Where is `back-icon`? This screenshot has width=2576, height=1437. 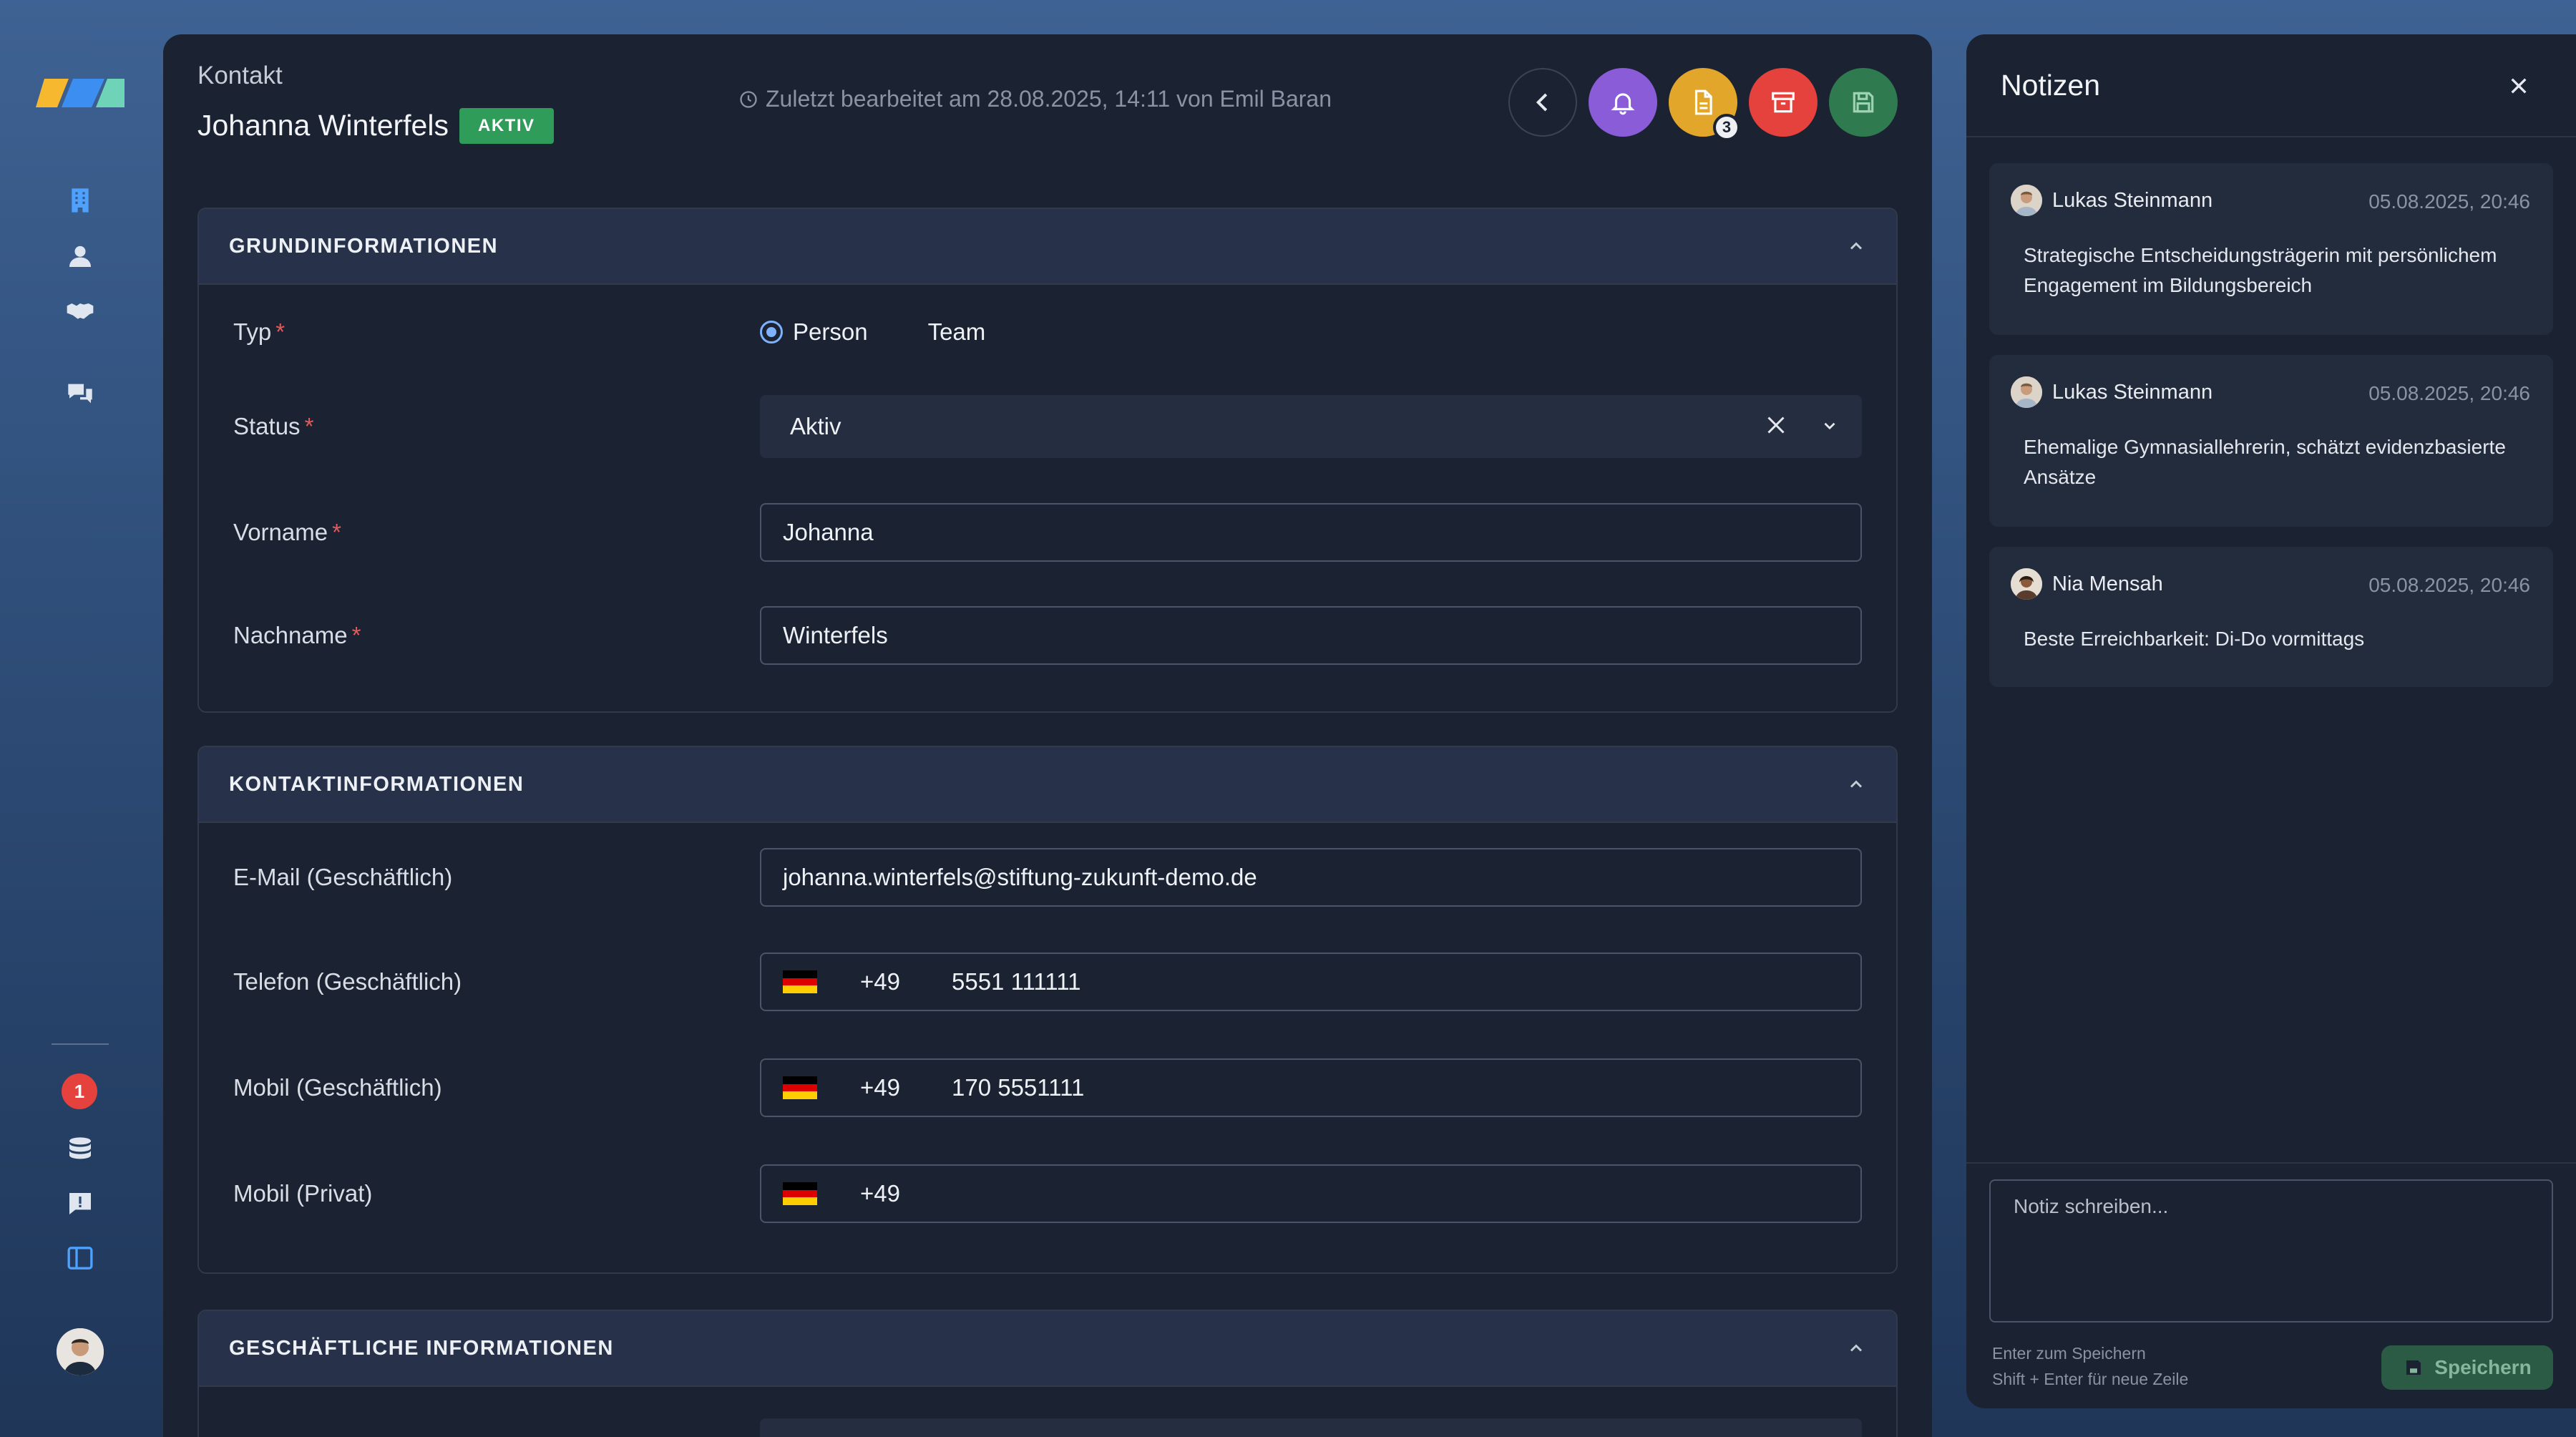
back-icon is located at coordinates (1542, 103).